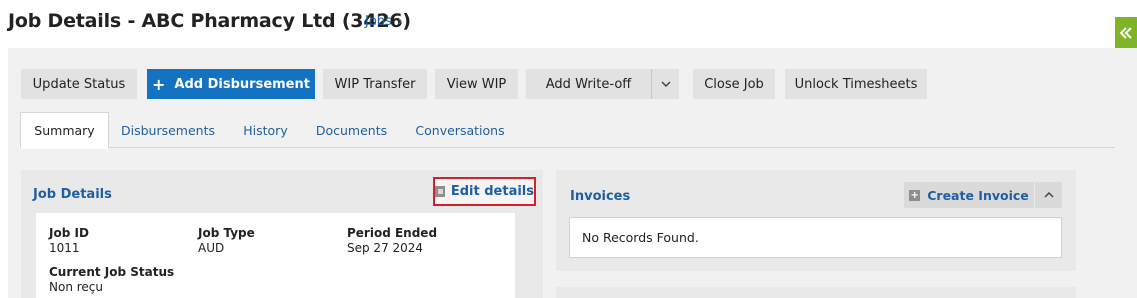 The height and width of the screenshot is (298, 1137). I want to click on next-panel, so click(816, 292).